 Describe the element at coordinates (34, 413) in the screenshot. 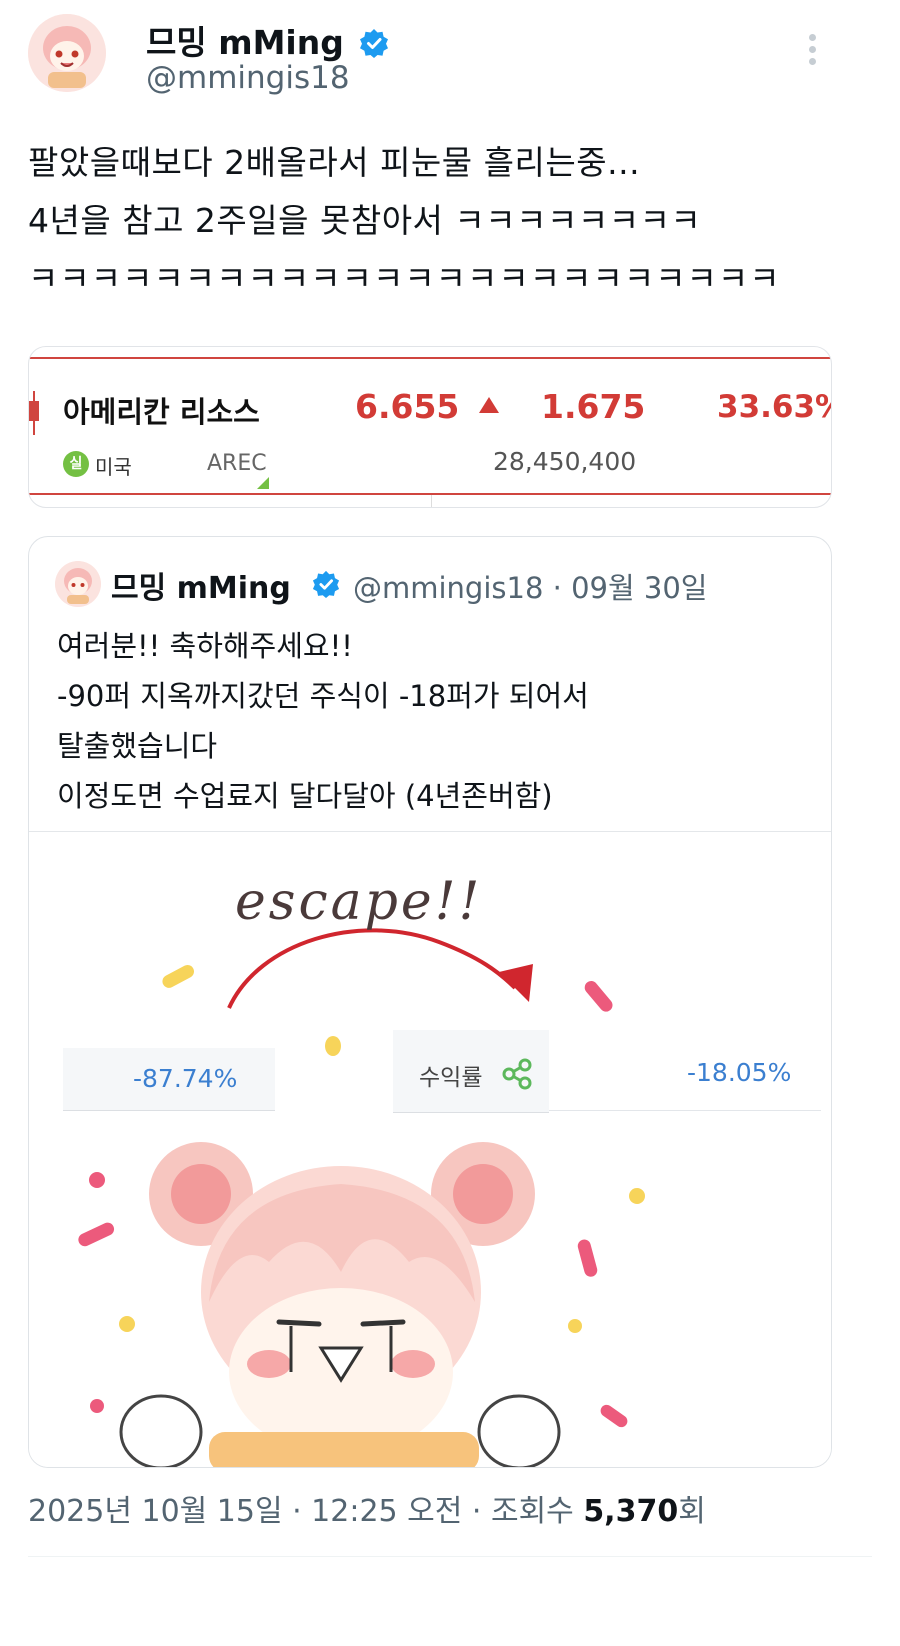

I see `candlestick-icon` at that location.